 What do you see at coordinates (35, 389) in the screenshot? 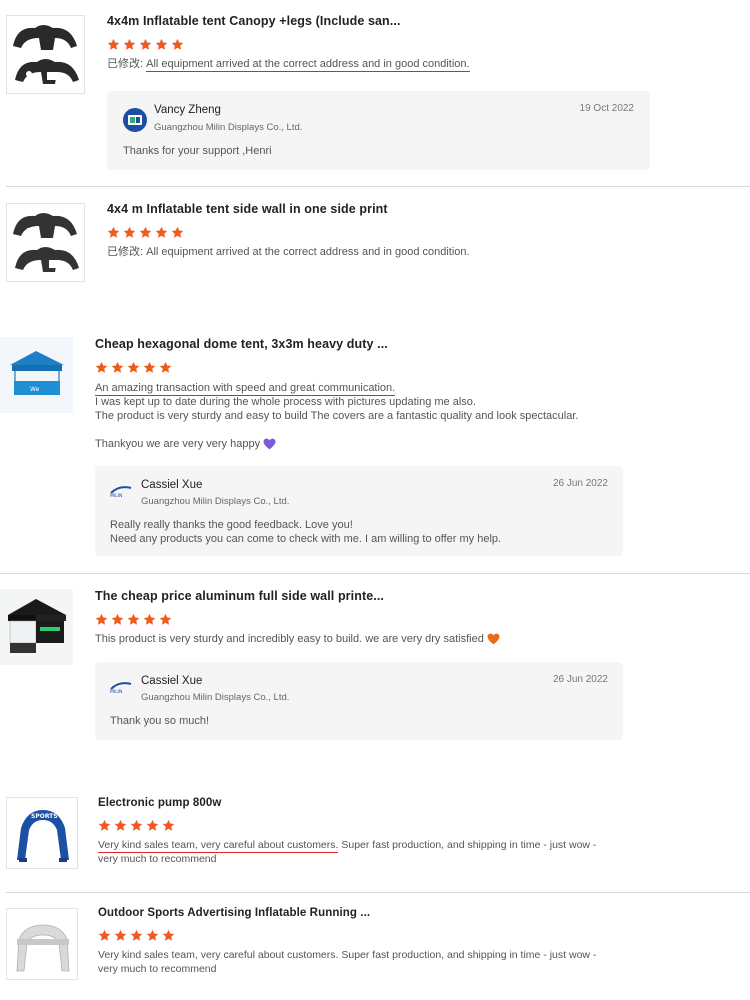
I see `svg-text: We` at bounding box center [35, 389].